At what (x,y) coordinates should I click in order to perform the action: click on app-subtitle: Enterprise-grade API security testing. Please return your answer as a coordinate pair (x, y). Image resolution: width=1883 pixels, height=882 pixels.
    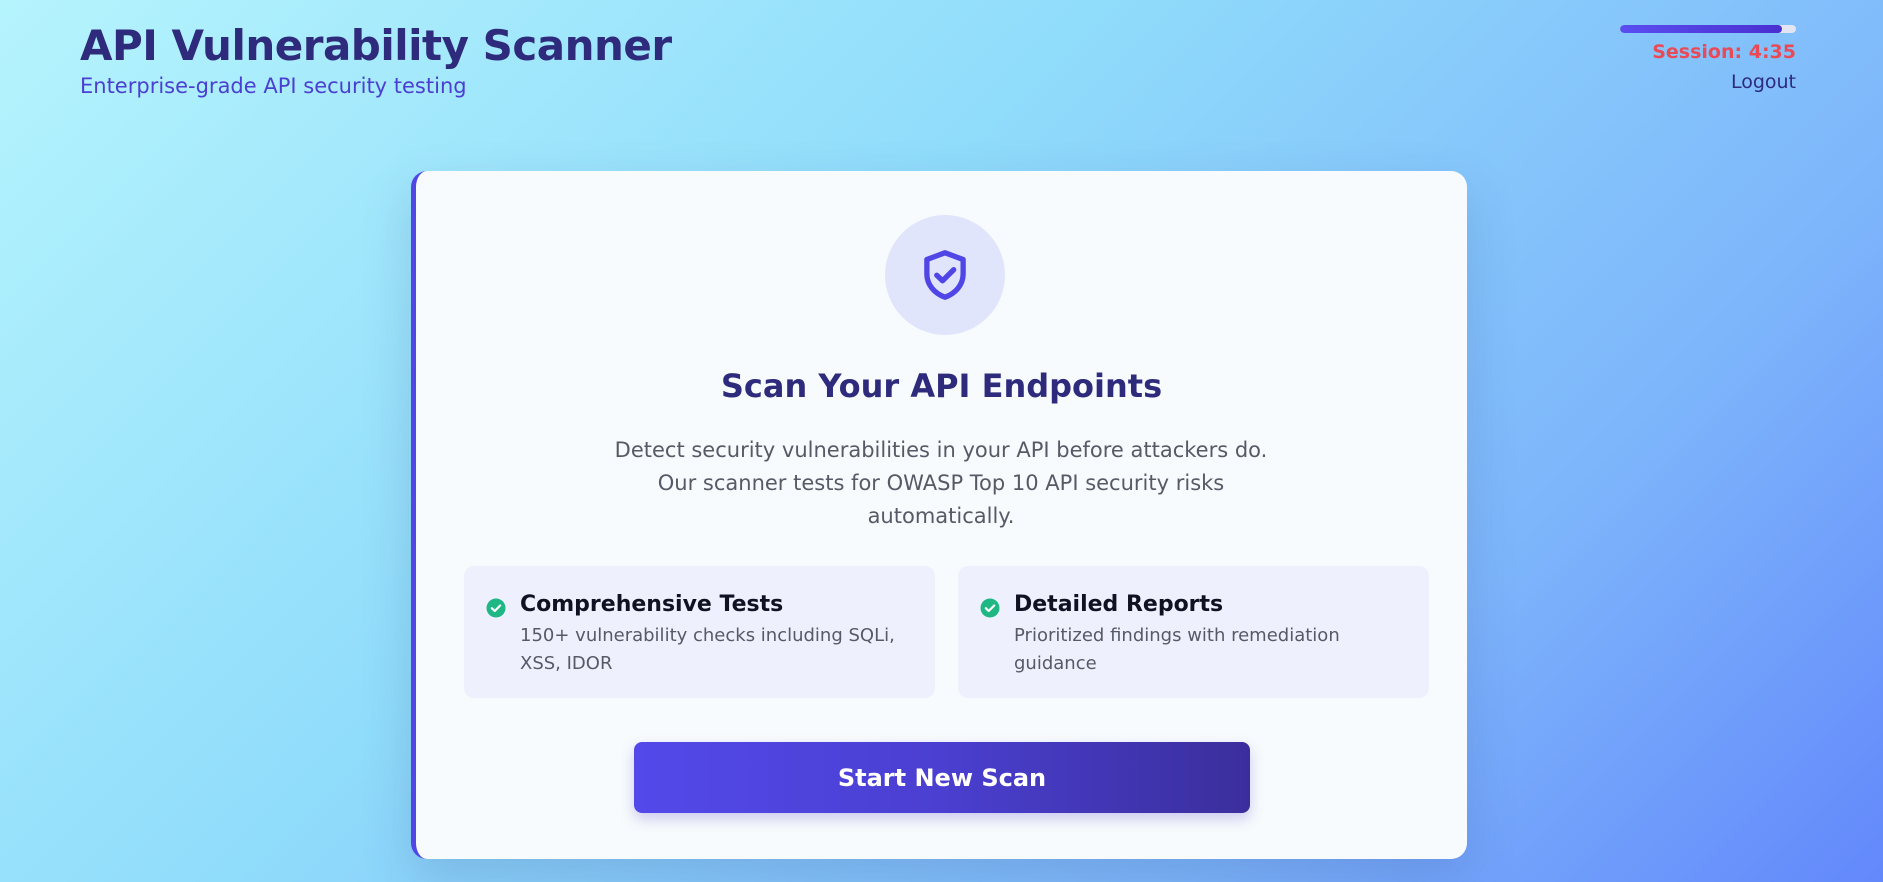
    Looking at the image, I should click on (273, 86).